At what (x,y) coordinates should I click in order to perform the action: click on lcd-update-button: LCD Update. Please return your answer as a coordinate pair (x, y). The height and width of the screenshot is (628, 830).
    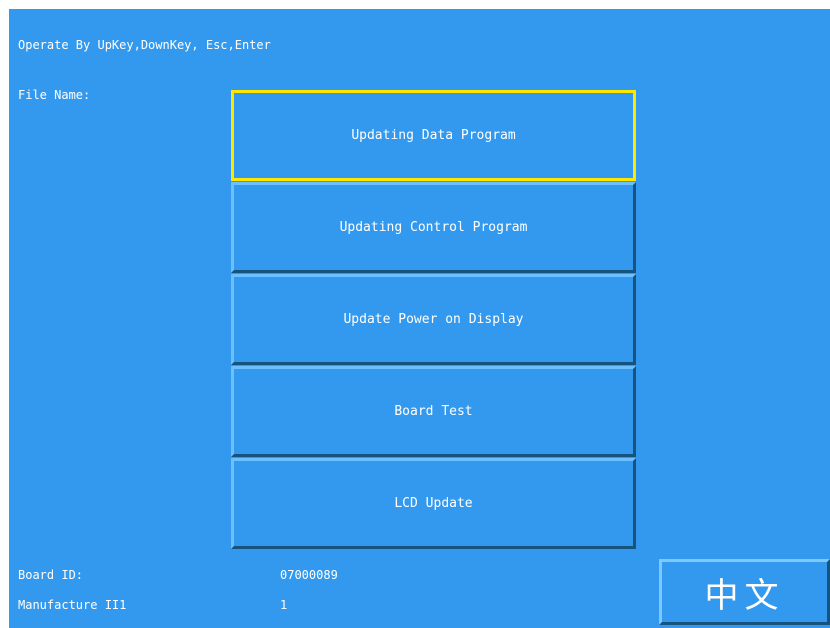
    Looking at the image, I should click on (433, 503).